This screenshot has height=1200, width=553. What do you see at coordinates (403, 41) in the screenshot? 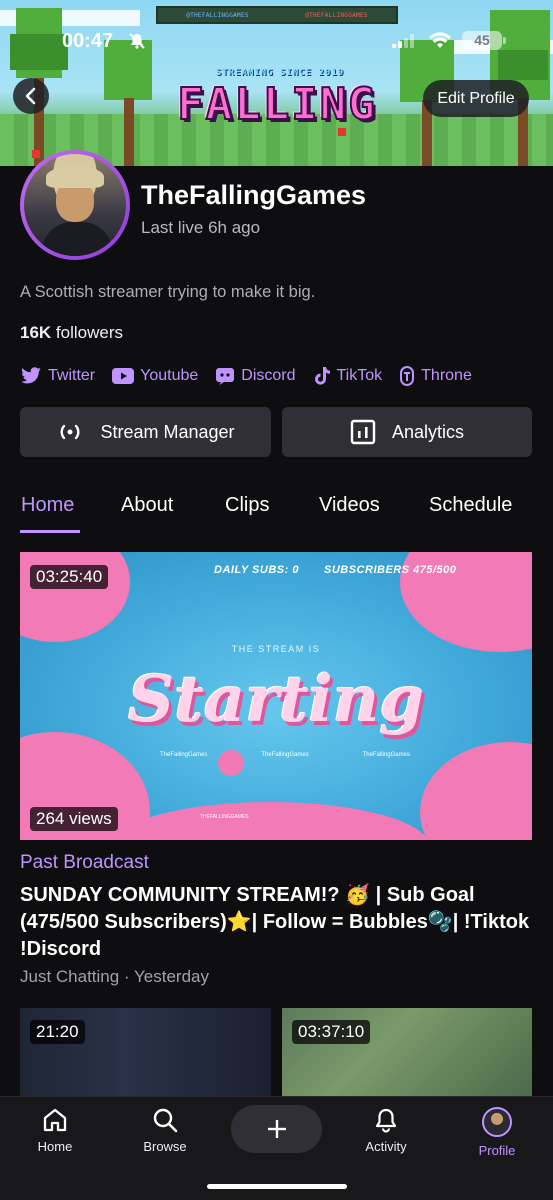
I see `signal-icon` at bounding box center [403, 41].